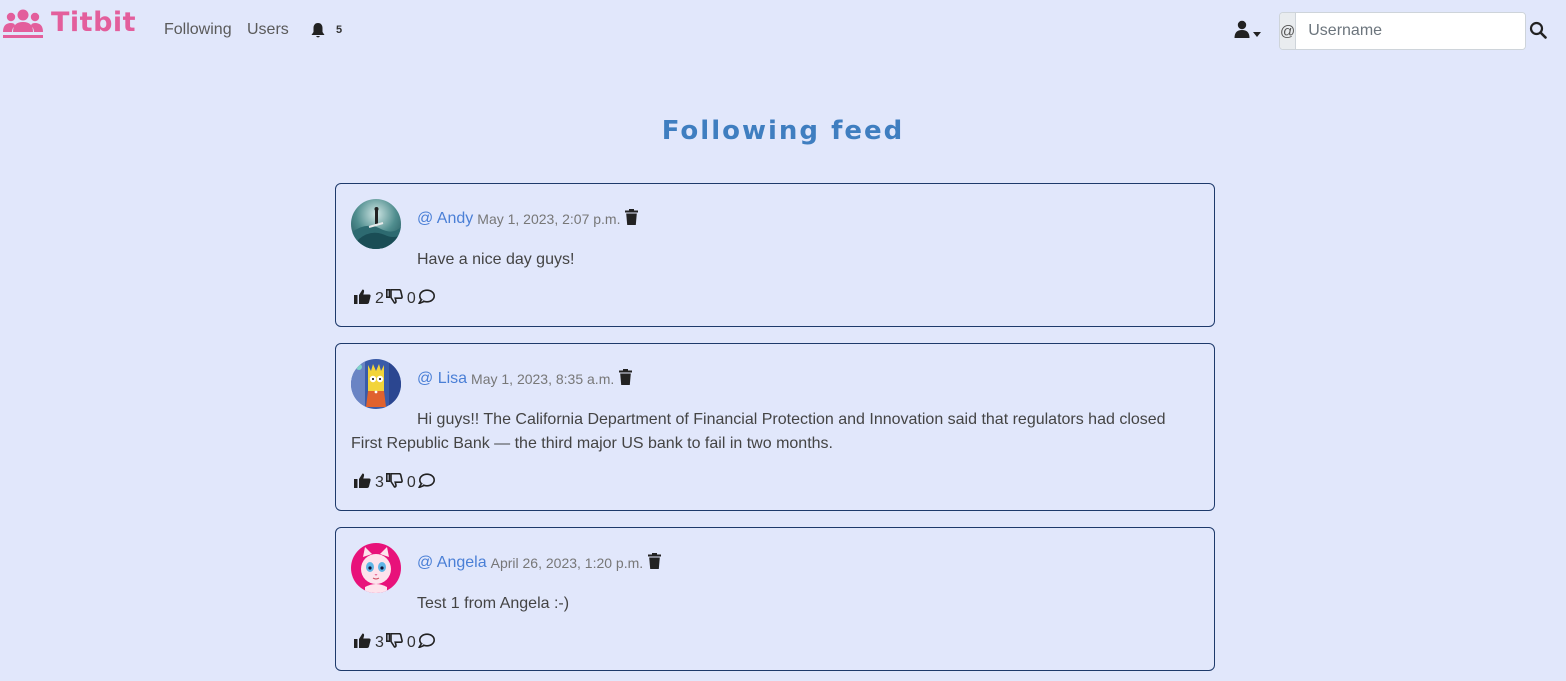  Describe the element at coordinates (268, 30) in the screenshot. I see `nav-users-link: Users` at that location.